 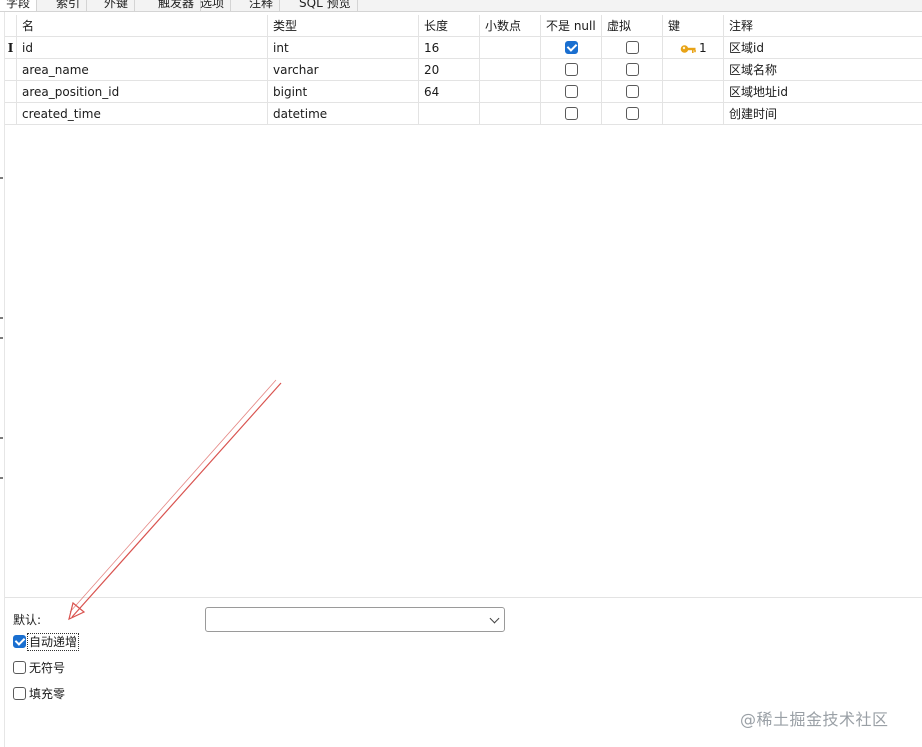 What do you see at coordinates (19, 641) in the screenshot?
I see `auto-increment-checkbox` at bounding box center [19, 641].